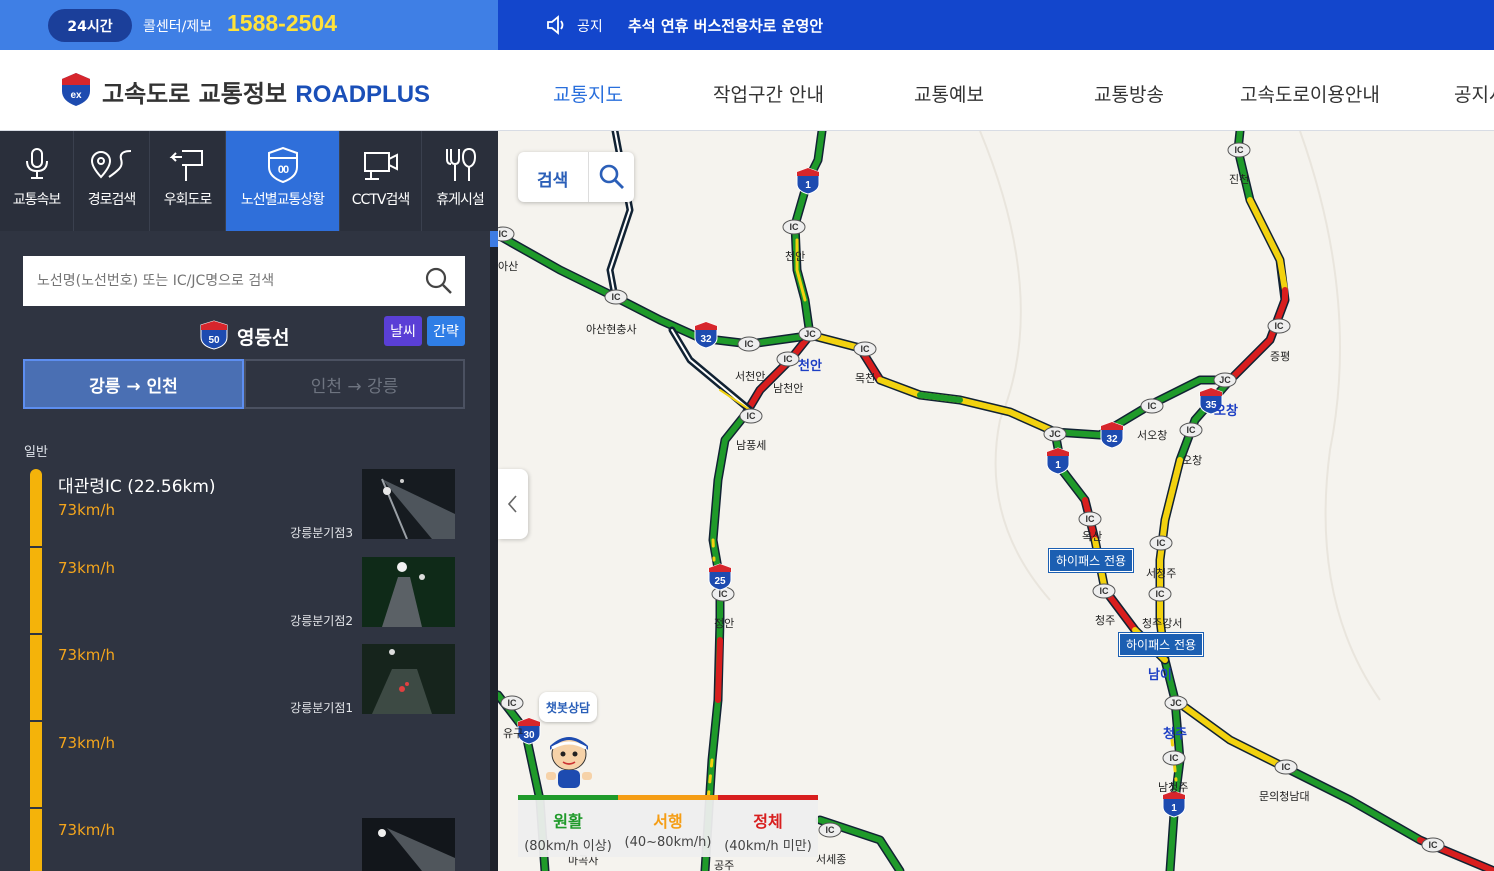  Describe the element at coordinates (282, 200) in the screenshot. I see `tab-label: 노선별교통상황` at that location.